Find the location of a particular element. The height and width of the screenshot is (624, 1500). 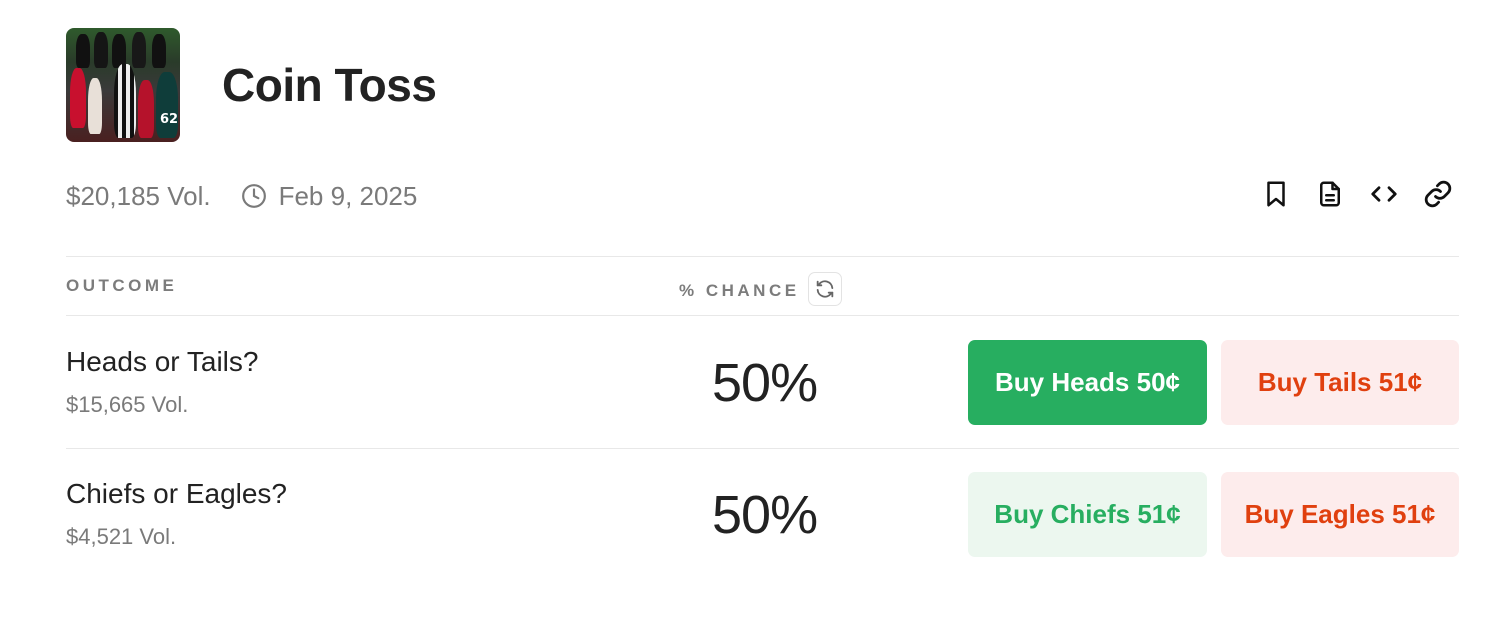

buy-tails-button: Buy Tails 51¢ is located at coordinates (1340, 382).